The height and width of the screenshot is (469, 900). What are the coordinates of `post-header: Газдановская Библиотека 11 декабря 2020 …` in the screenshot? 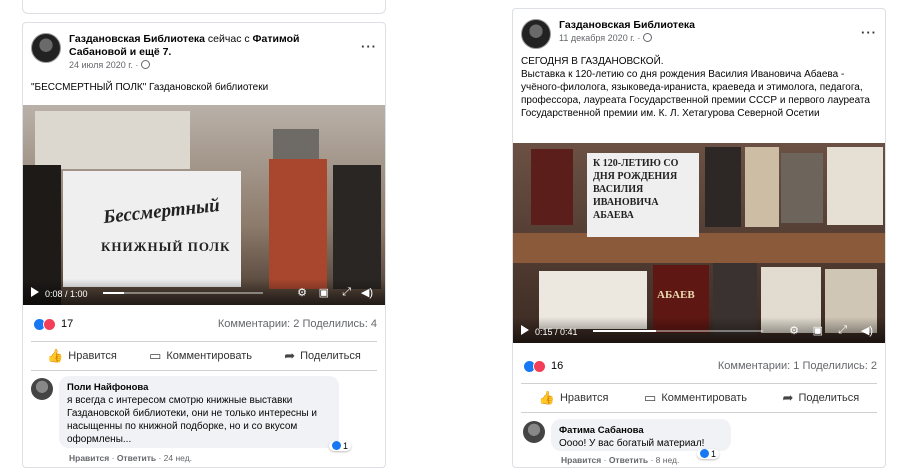 It's located at (699, 37).